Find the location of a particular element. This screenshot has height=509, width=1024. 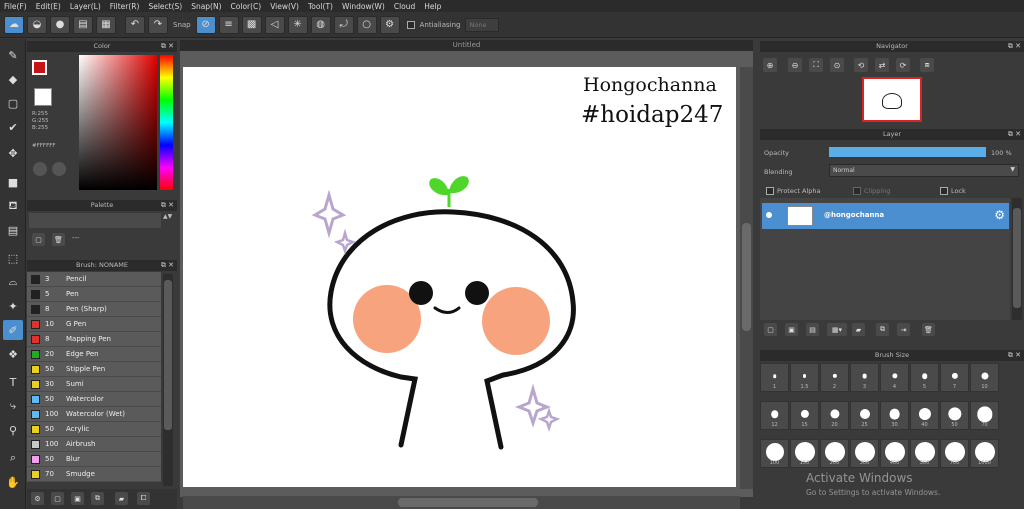

canvas-vertical-scroll-thumb is located at coordinates (746, 277).